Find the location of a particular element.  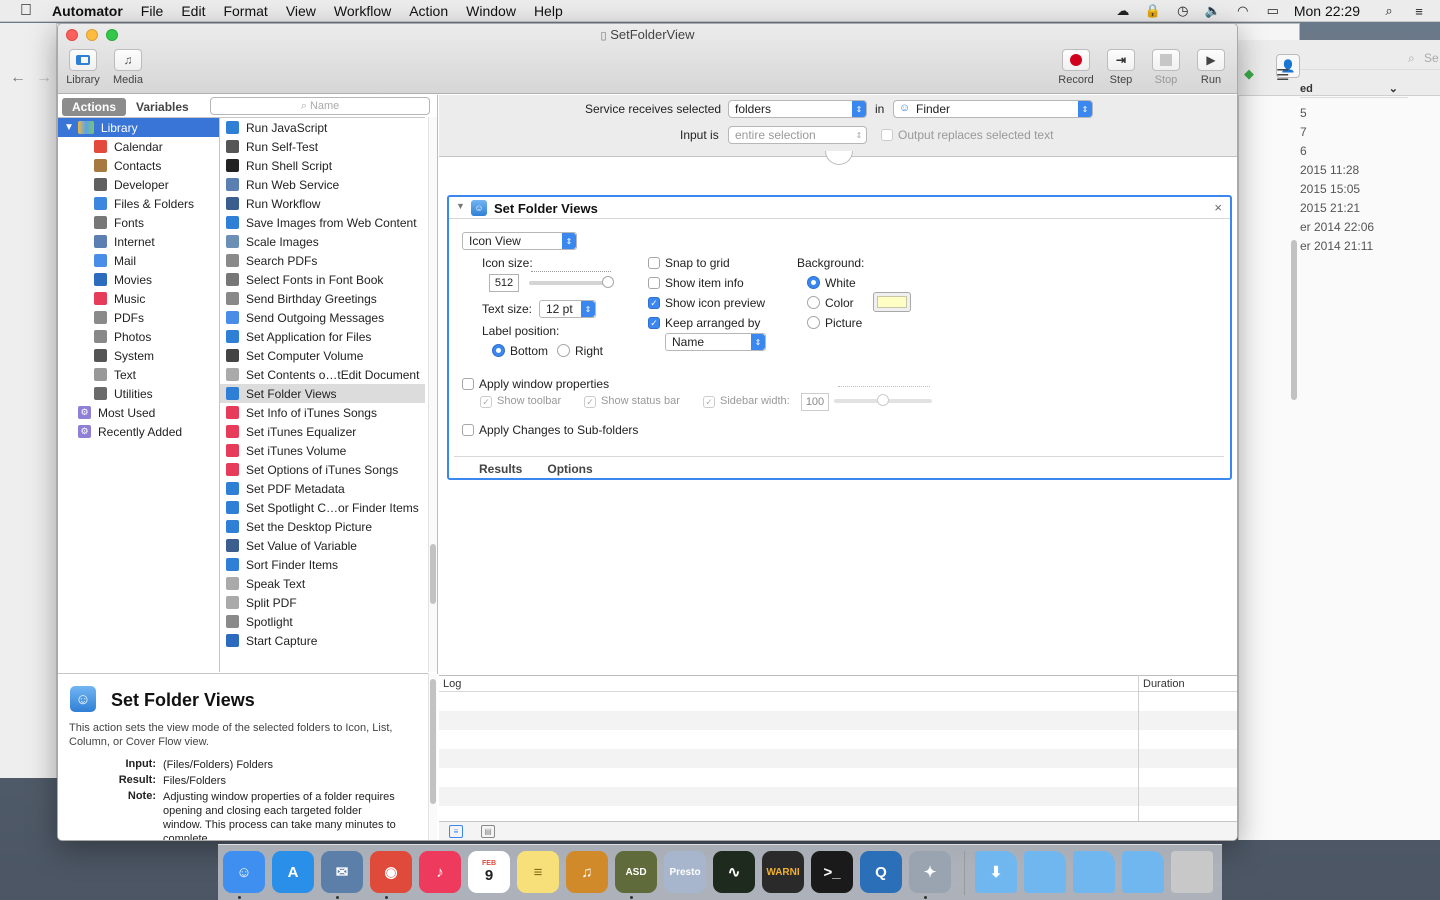

forward-arrow-icon: → is located at coordinates (44, 78).